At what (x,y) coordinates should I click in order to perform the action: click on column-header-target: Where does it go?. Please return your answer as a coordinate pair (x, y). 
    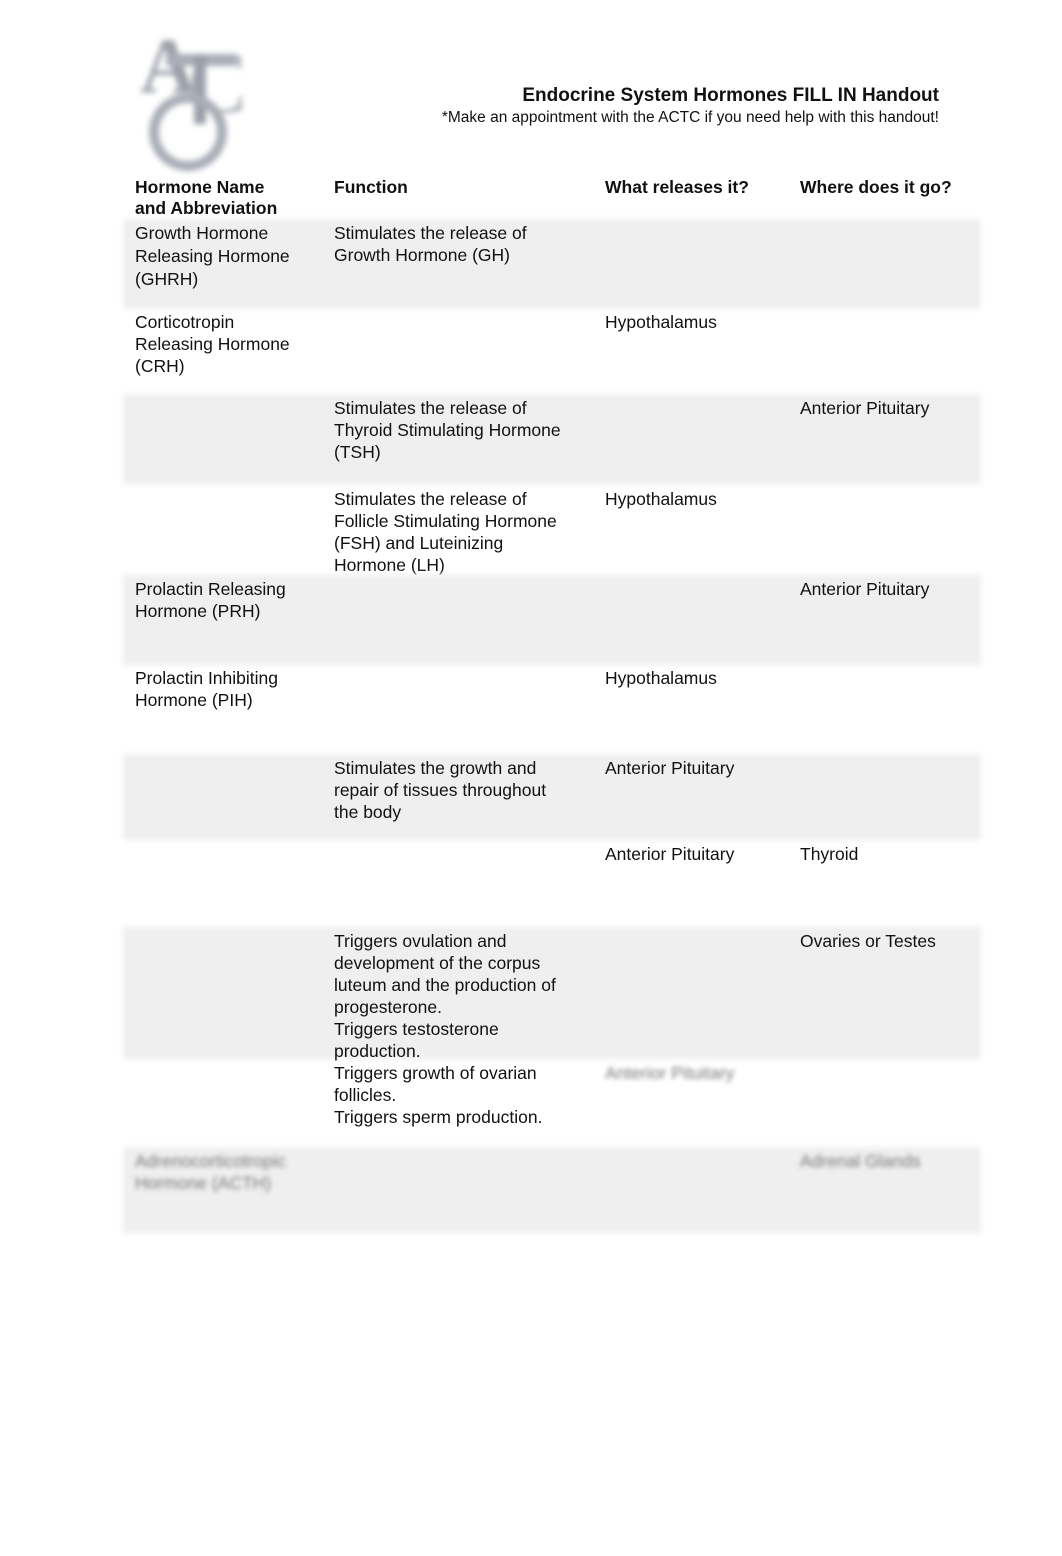
    Looking at the image, I should click on (876, 187).